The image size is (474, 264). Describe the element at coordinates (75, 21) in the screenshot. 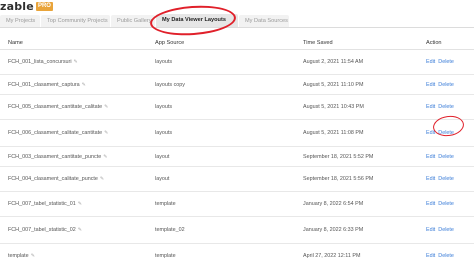

I see `tab-top-community-projects: Top Community Projects` at that location.